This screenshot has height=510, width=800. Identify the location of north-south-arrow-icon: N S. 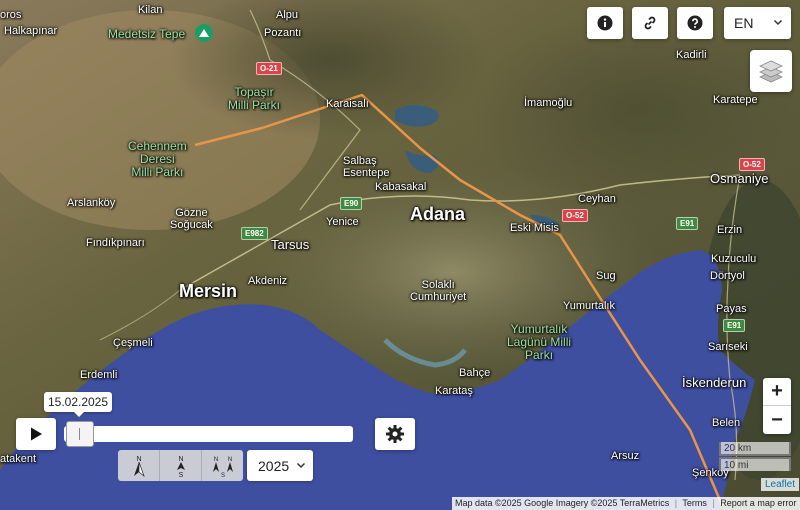
(180, 467).